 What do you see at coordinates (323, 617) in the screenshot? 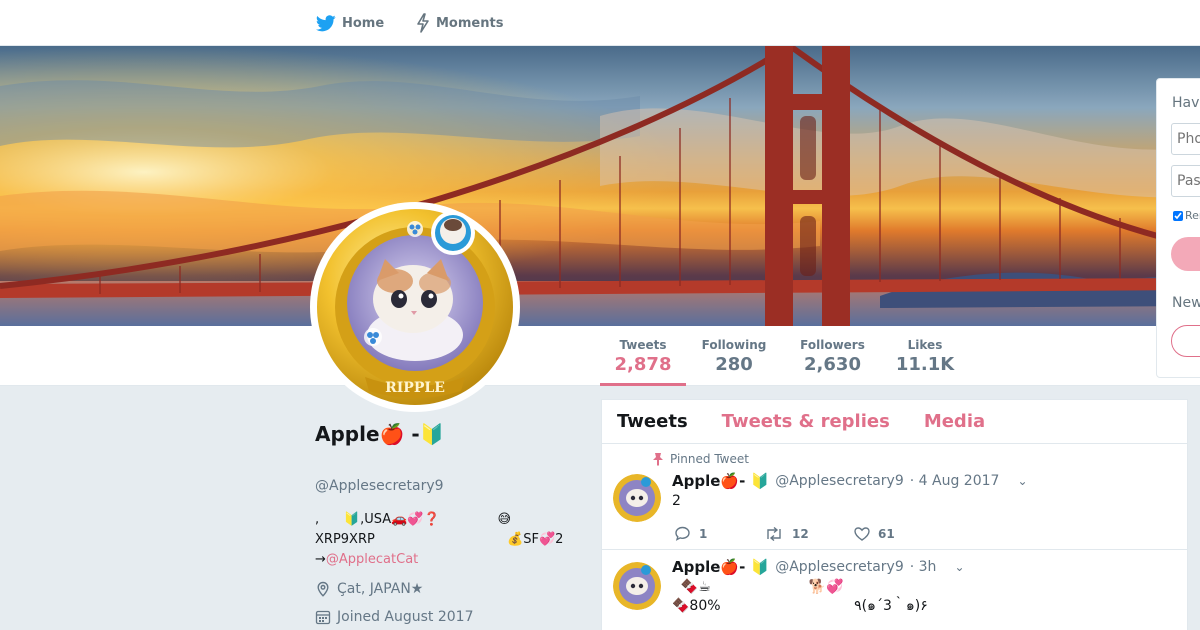
I see `calendar-icon` at bounding box center [323, 617].